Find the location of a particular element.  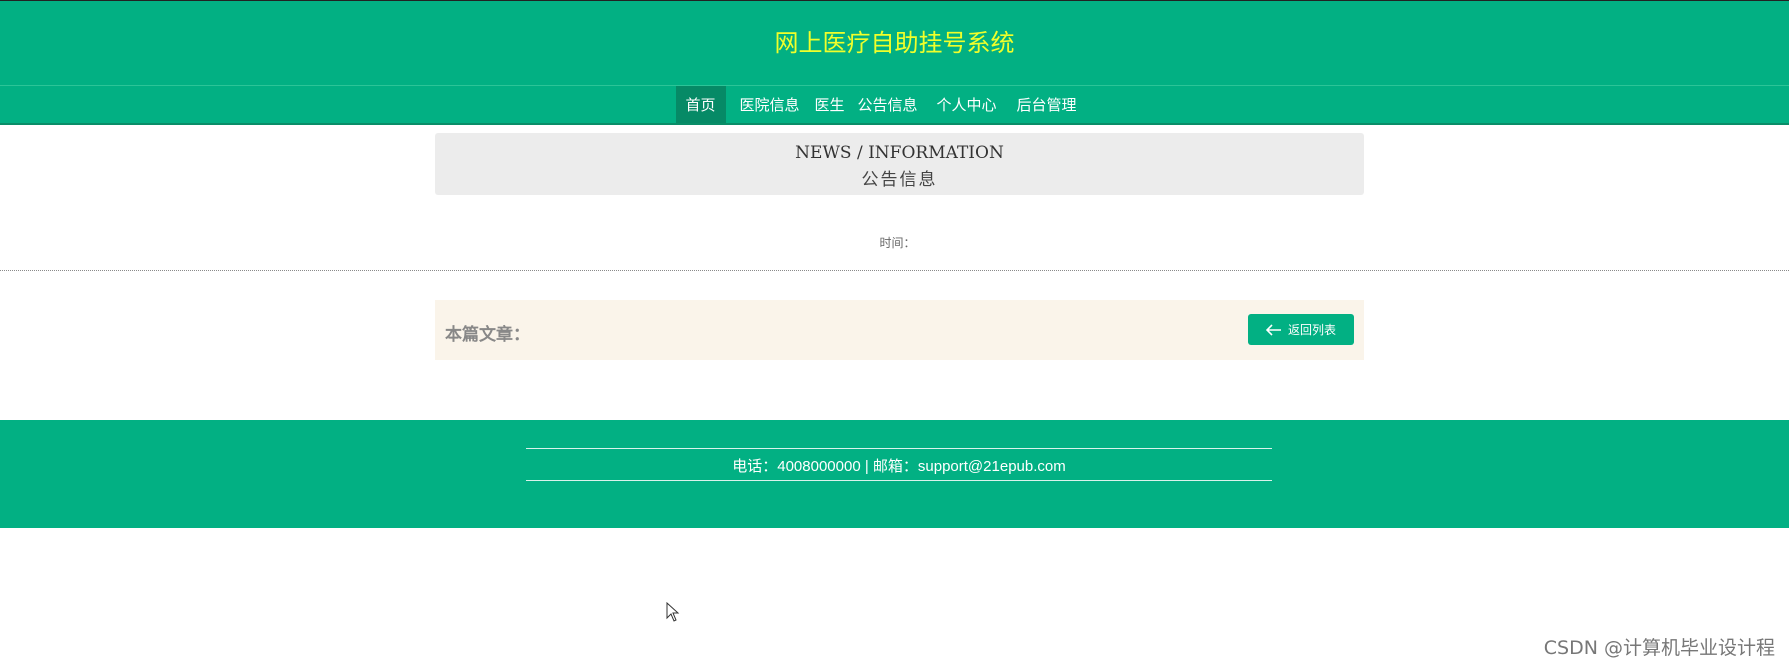

content-divider is located at coordinates (894, 270).